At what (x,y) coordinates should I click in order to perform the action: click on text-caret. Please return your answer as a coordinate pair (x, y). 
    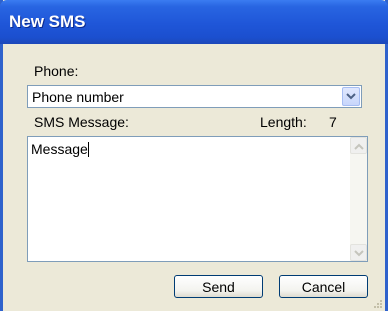
    Looking at the image, I should click on (88, 149).